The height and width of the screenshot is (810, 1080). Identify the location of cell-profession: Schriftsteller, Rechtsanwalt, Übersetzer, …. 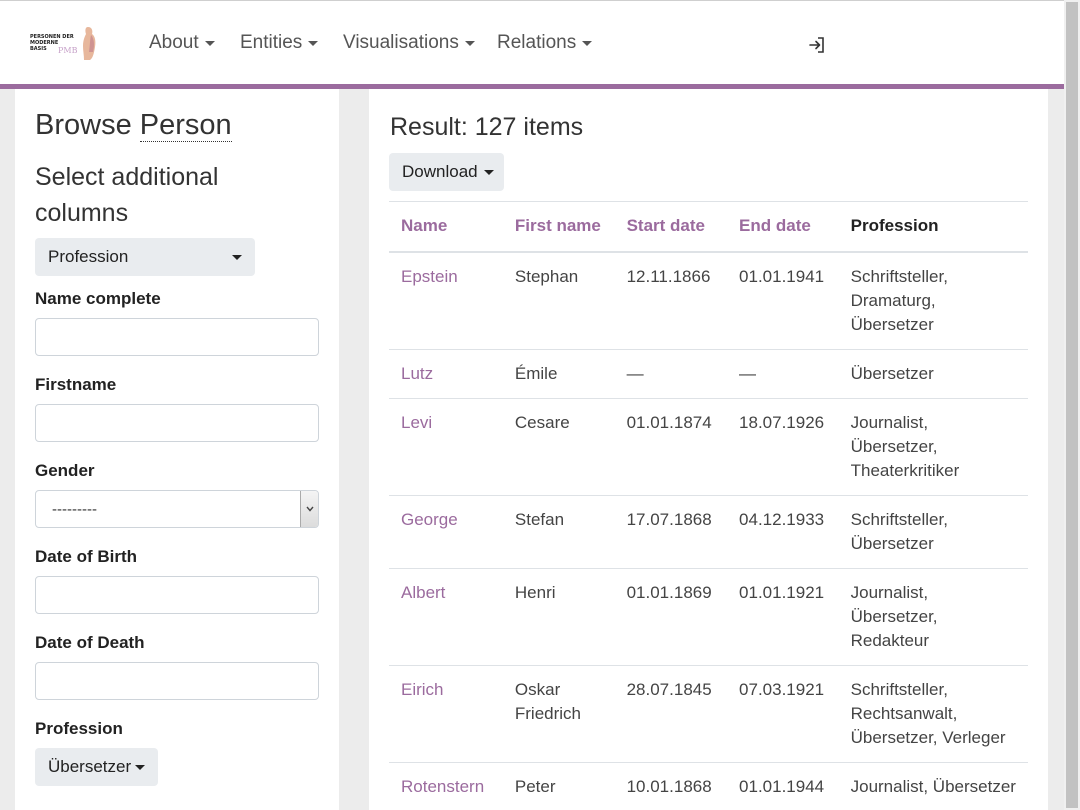
(933, 714).